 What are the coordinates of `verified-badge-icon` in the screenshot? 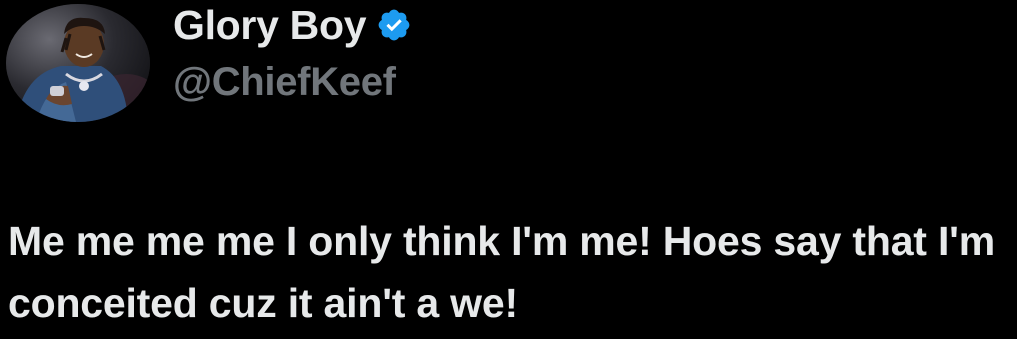 It's located at (394, 25).